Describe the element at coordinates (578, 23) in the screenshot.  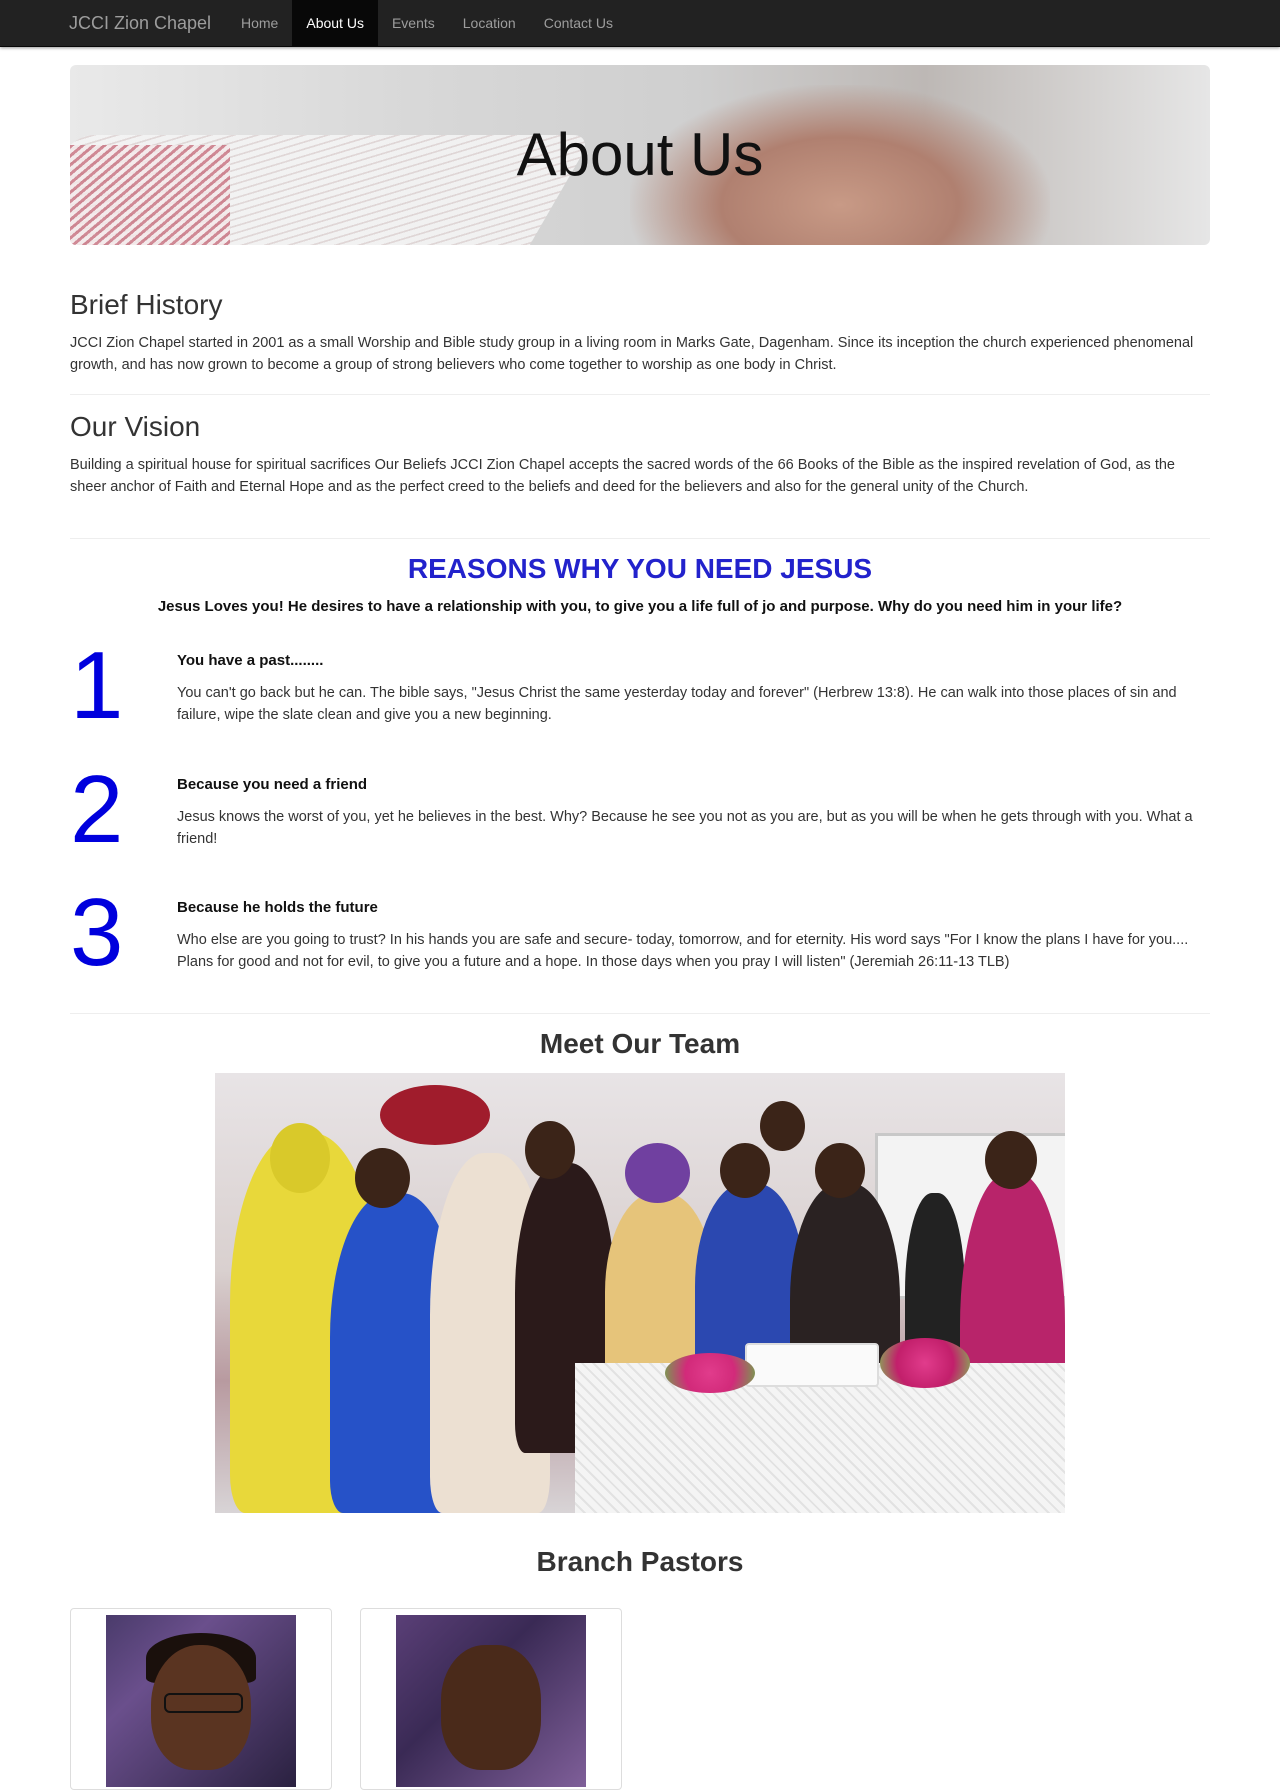
I see `nav-contact-us: Contact Us` at that location.